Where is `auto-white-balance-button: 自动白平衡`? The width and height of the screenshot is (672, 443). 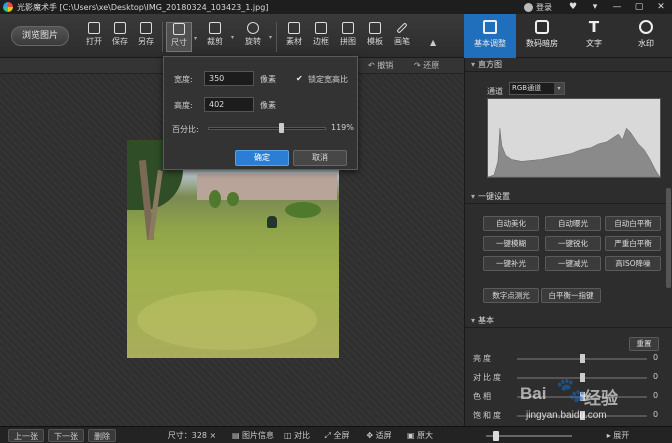
auto-white-balance-button: 自动白平衡 is located at coordinates (633, 223).